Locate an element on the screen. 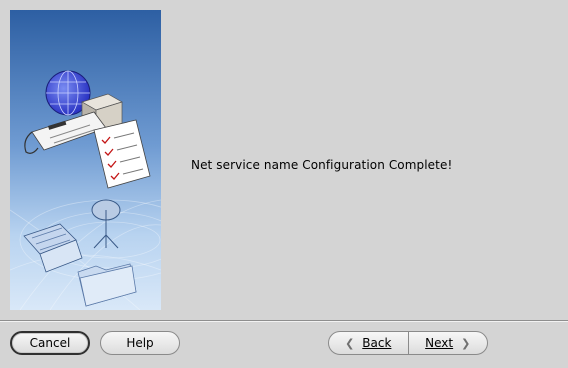 This screenshot has height=368, width=568. cancel-button-label: Cancel is located at coordinates (50, 343).